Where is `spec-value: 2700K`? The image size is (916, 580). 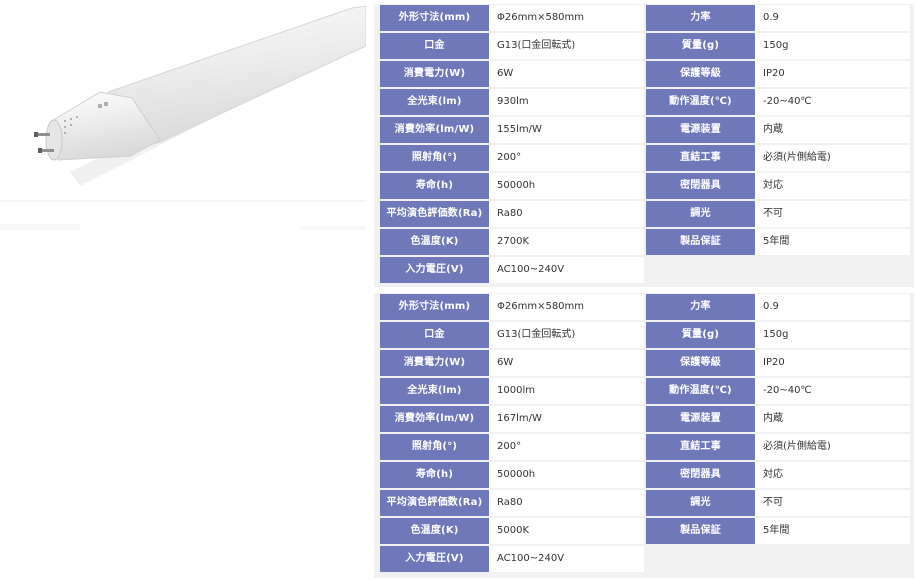 spec-value: 2700K is located at coordinates (566, 242).